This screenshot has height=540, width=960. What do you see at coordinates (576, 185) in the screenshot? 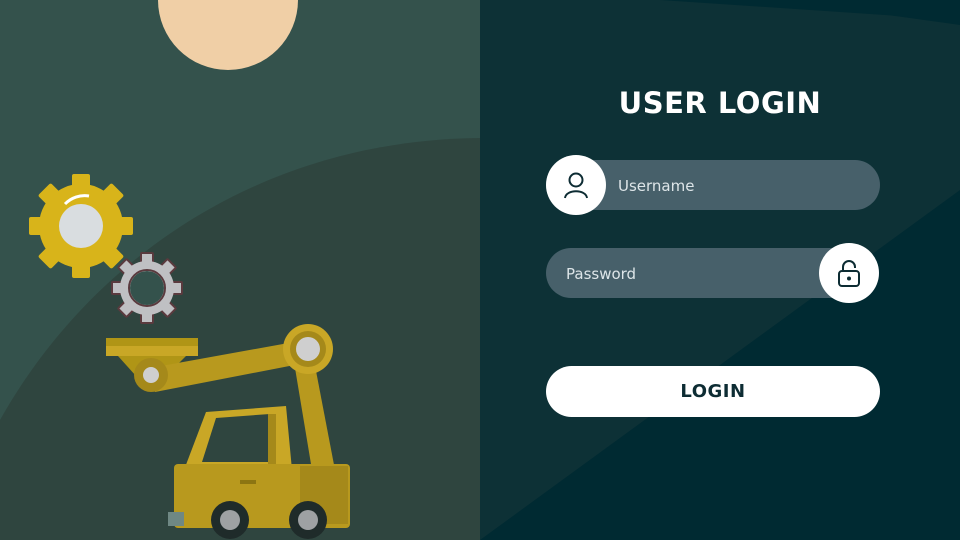
I see `user-icon` at bounding box center [576, 185].